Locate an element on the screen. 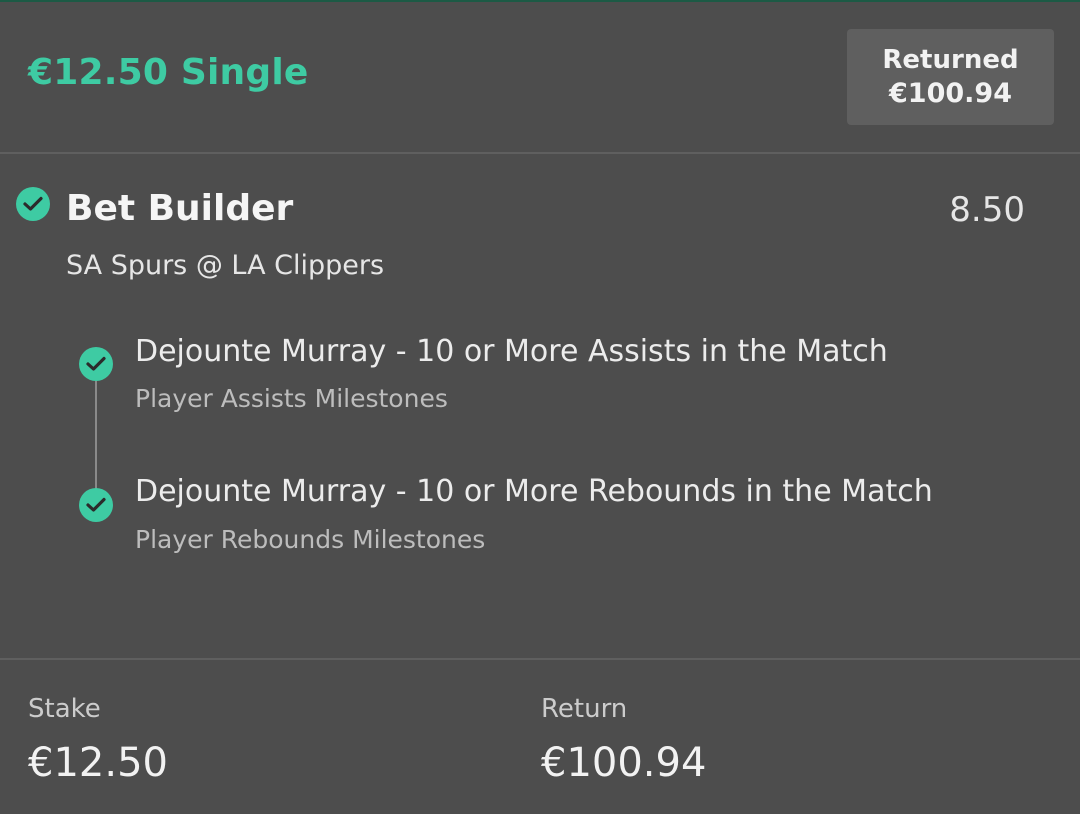 Image resolution: width=1080 pixels, height=814 pixels. return-label: Return is located at coordinates (584, 709).